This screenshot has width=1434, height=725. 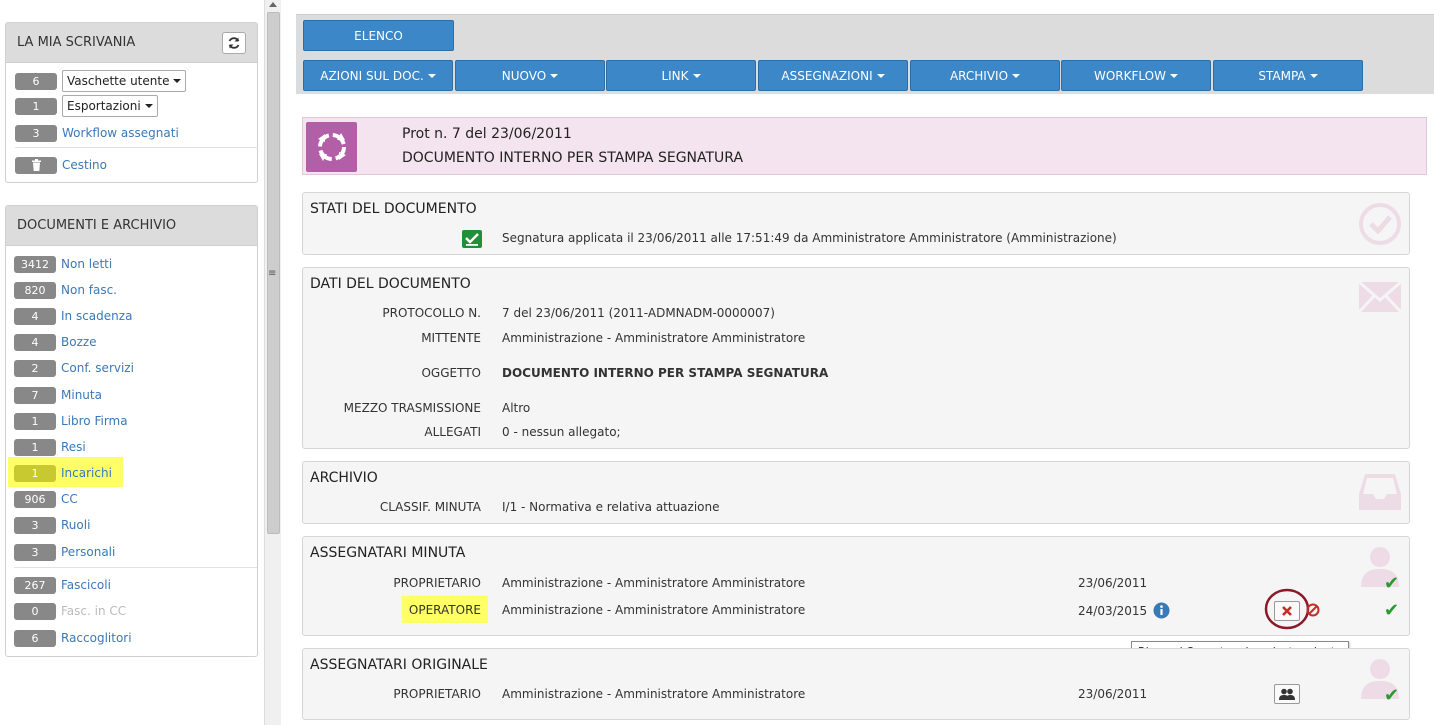 I want to click on archive-panel-header: DOCUMENTI E ARCHIVIO, so click(x=131, y=226).